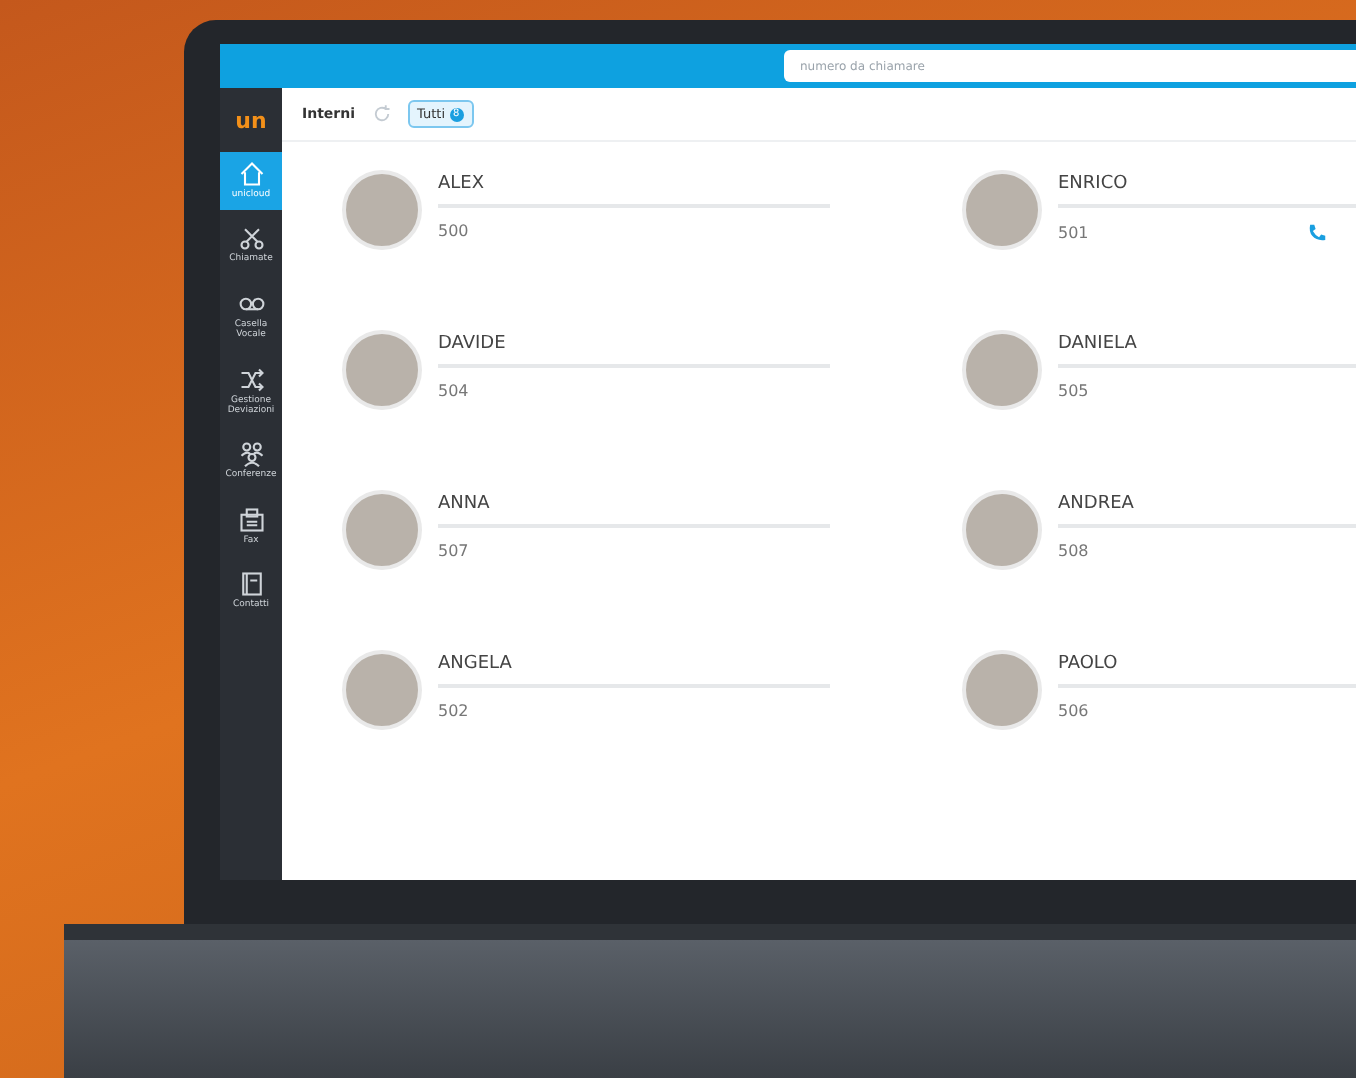  I want to click on contact-name: ANDREA, so click(1097, 504).